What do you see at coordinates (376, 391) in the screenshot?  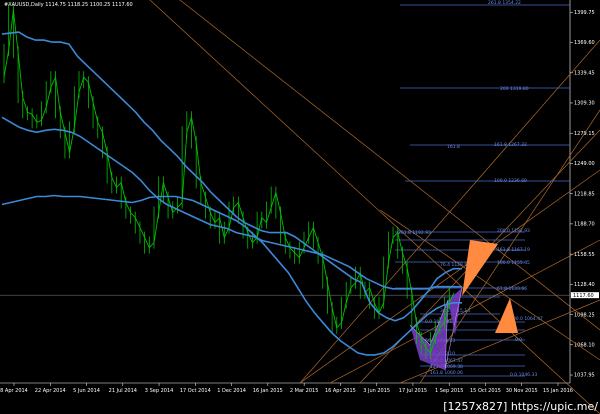 I see `x-tick-label: 3 Jun 2015` at bounding box center [376, 391].